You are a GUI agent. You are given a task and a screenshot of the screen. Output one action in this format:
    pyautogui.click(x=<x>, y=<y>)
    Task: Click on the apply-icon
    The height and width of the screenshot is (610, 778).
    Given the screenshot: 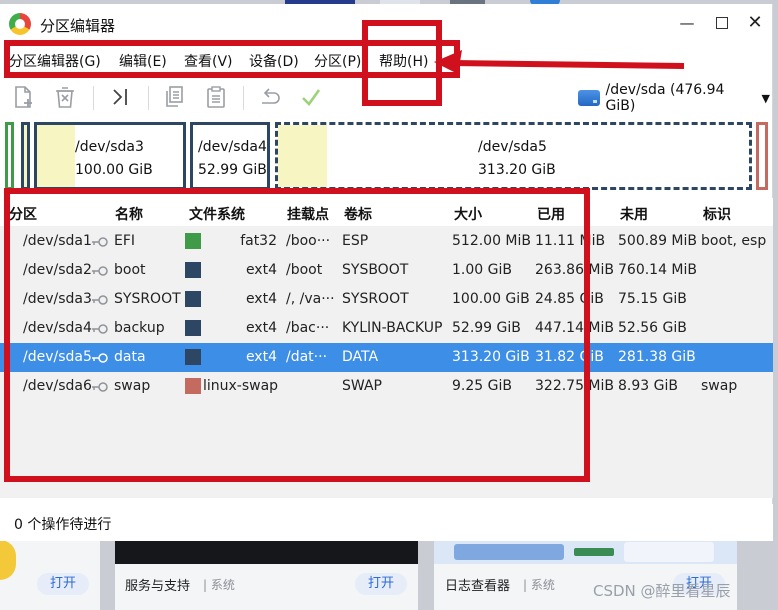 What is the action you would take?
    pyautogui.click(x=311, y=97)
    